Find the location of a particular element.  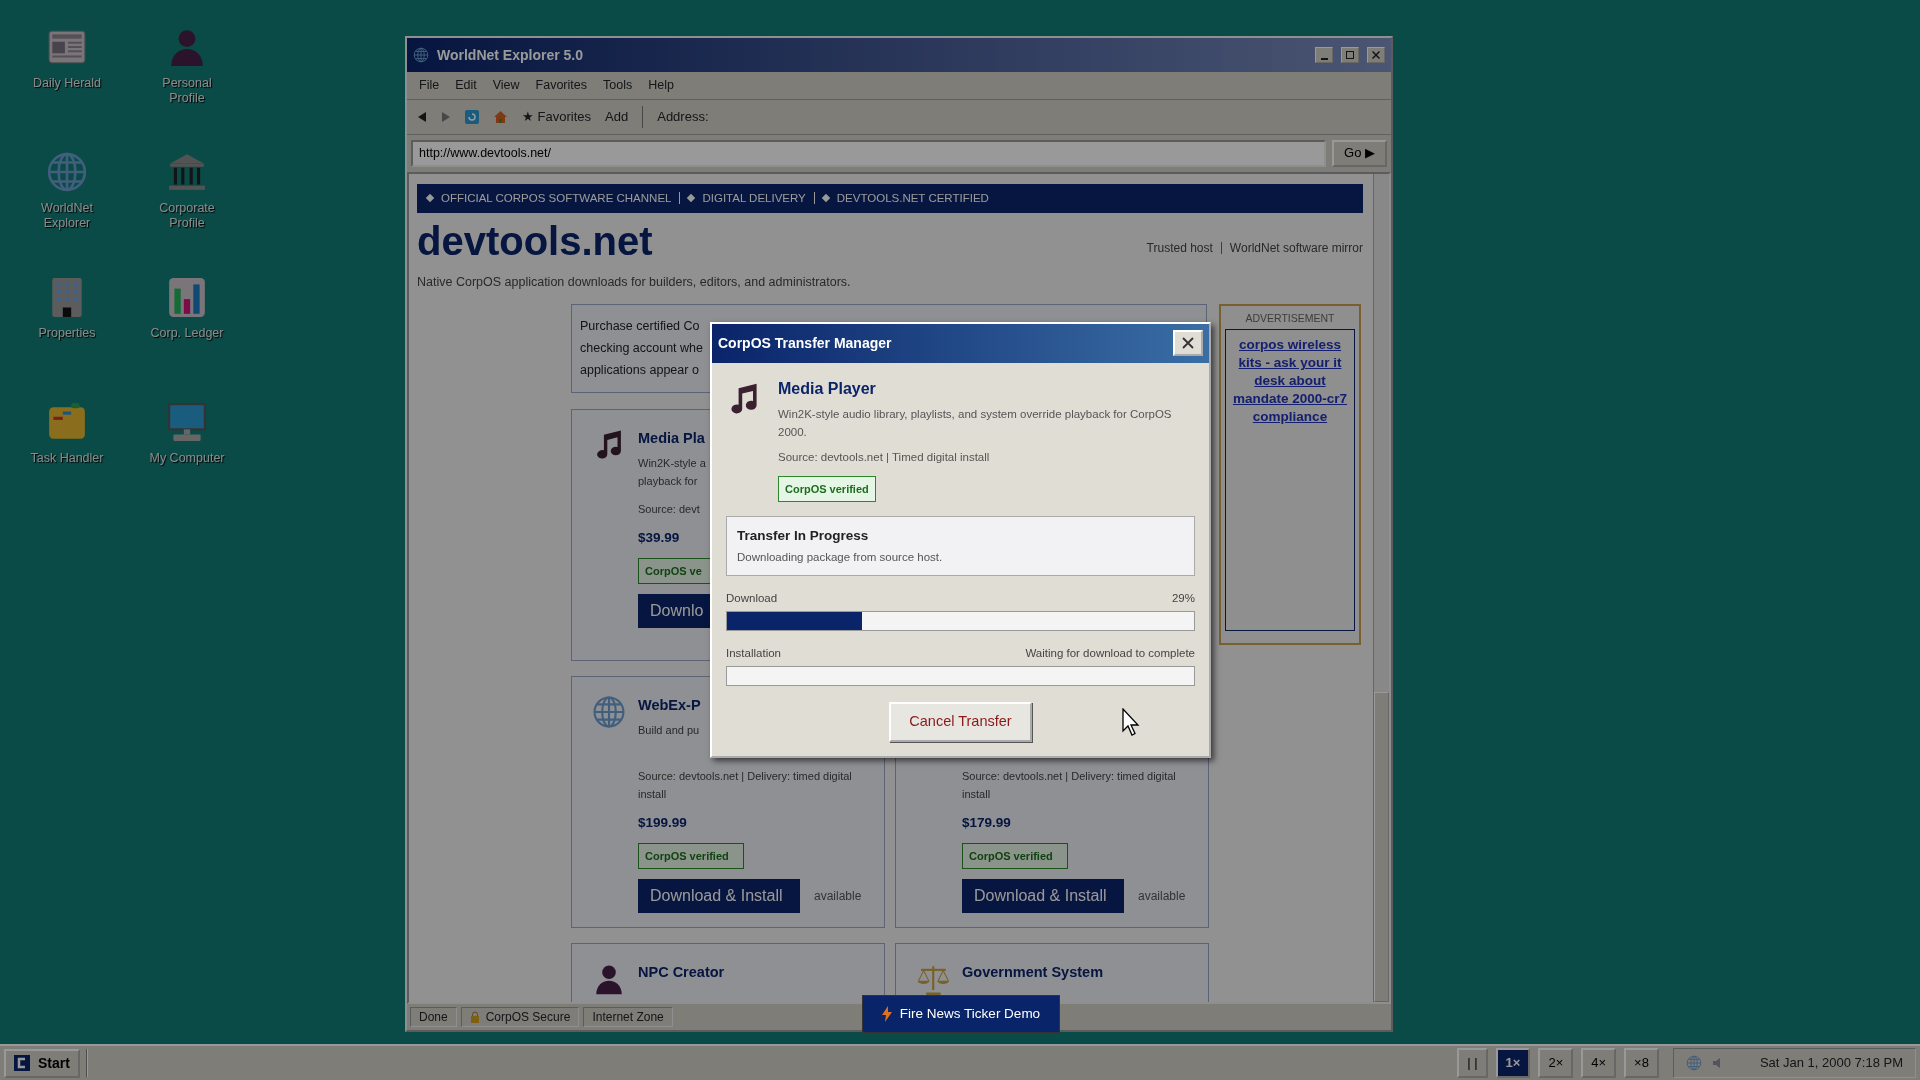

menu-item: Help is located at coordinates (661, 85).